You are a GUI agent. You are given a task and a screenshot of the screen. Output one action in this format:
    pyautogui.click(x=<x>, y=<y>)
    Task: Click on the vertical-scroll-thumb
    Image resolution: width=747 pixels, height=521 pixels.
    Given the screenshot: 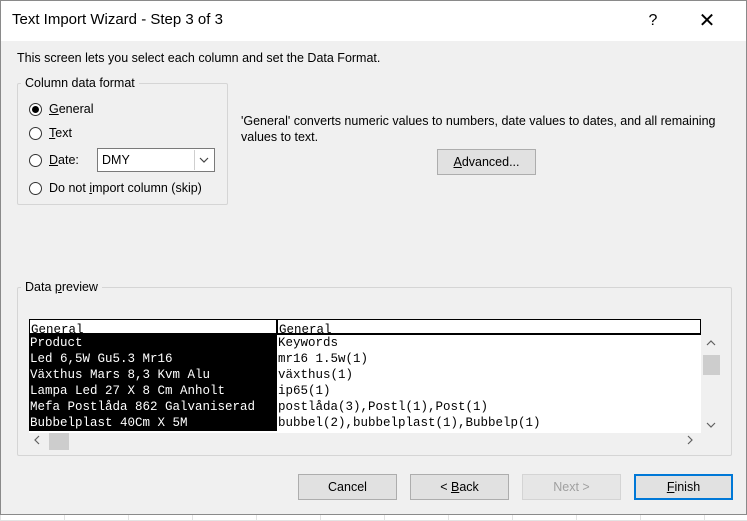 What is the action you would take?
    pyautogui.click(x=711, y=365)
    